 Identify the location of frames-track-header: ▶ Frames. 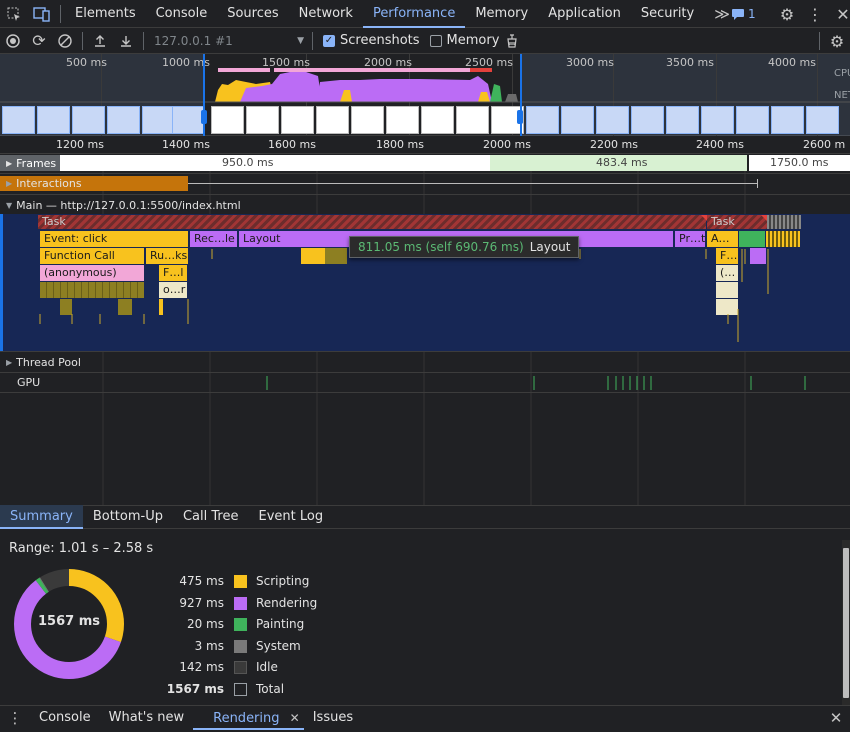
(30, 163).